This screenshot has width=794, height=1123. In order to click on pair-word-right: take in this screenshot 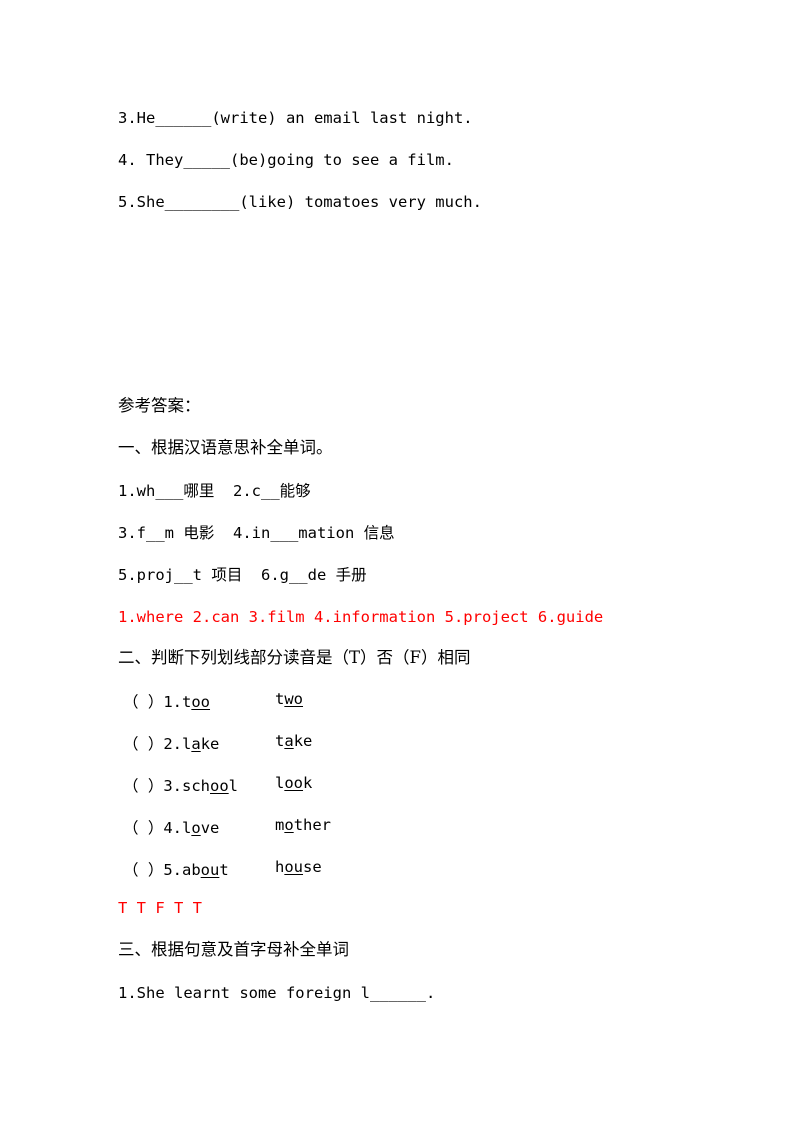, I will do `click(294, 741)`.